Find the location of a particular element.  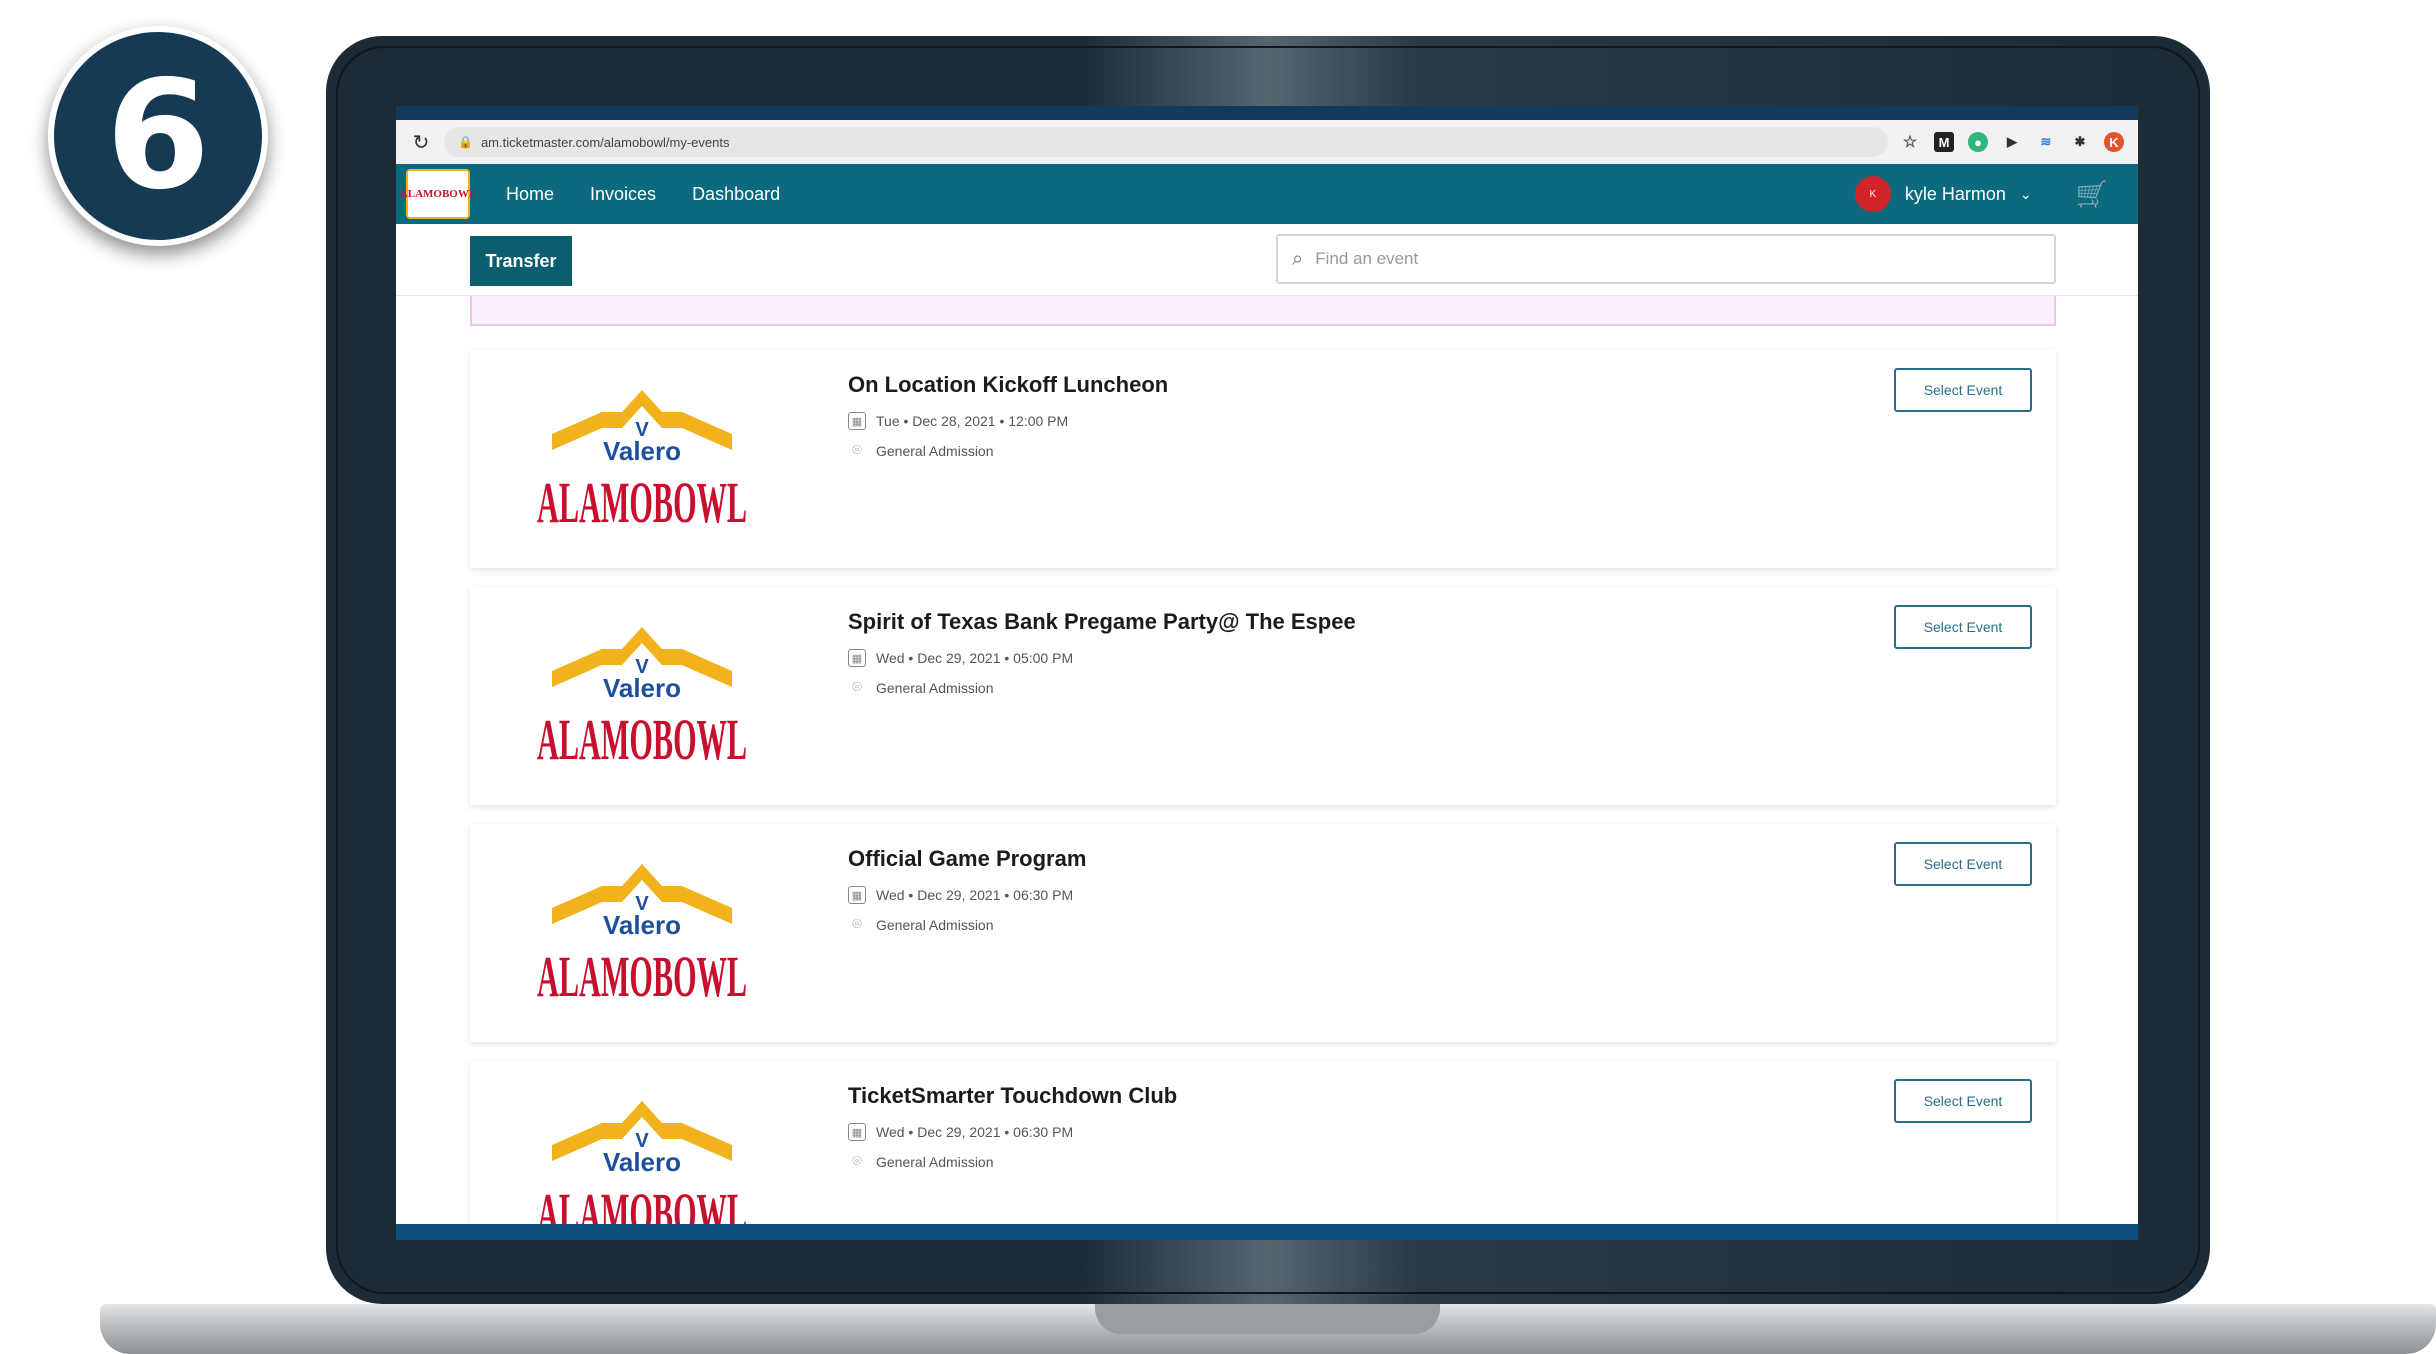

chevron-down-icon: ⌄ is located at coordinates (2025, 193).